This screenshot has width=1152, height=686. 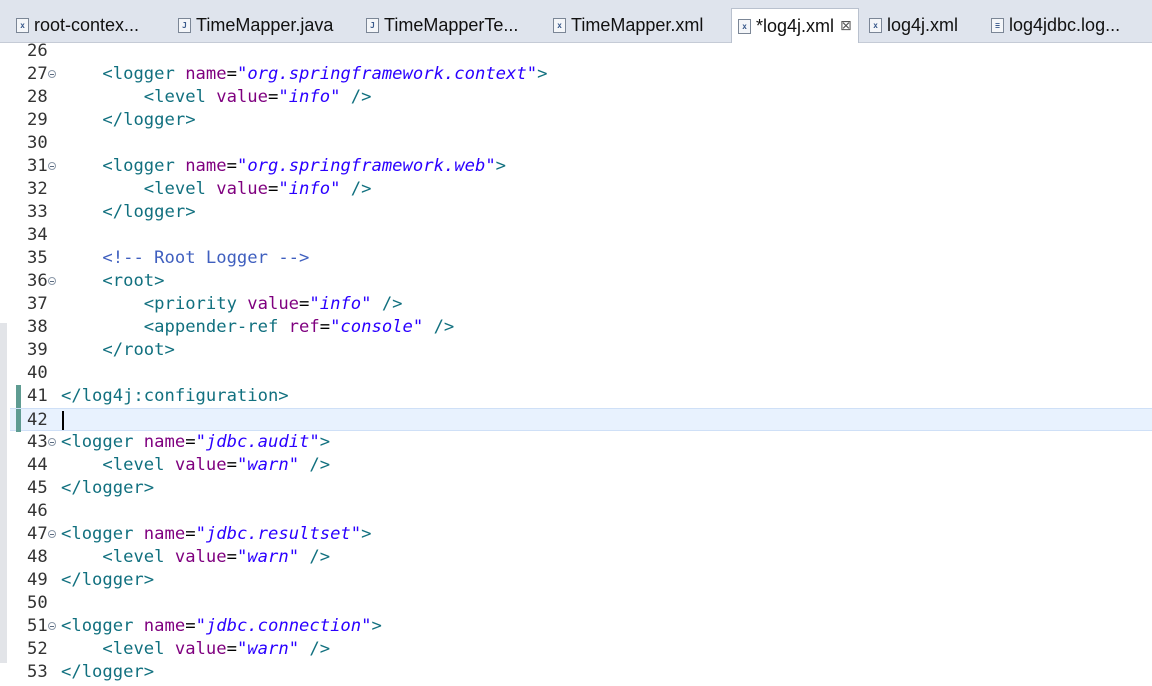 What do you see at coordinates (581, 672) in the screenshot?
I see `code-line: 53 </logger>` at bounding box center [581, 672].